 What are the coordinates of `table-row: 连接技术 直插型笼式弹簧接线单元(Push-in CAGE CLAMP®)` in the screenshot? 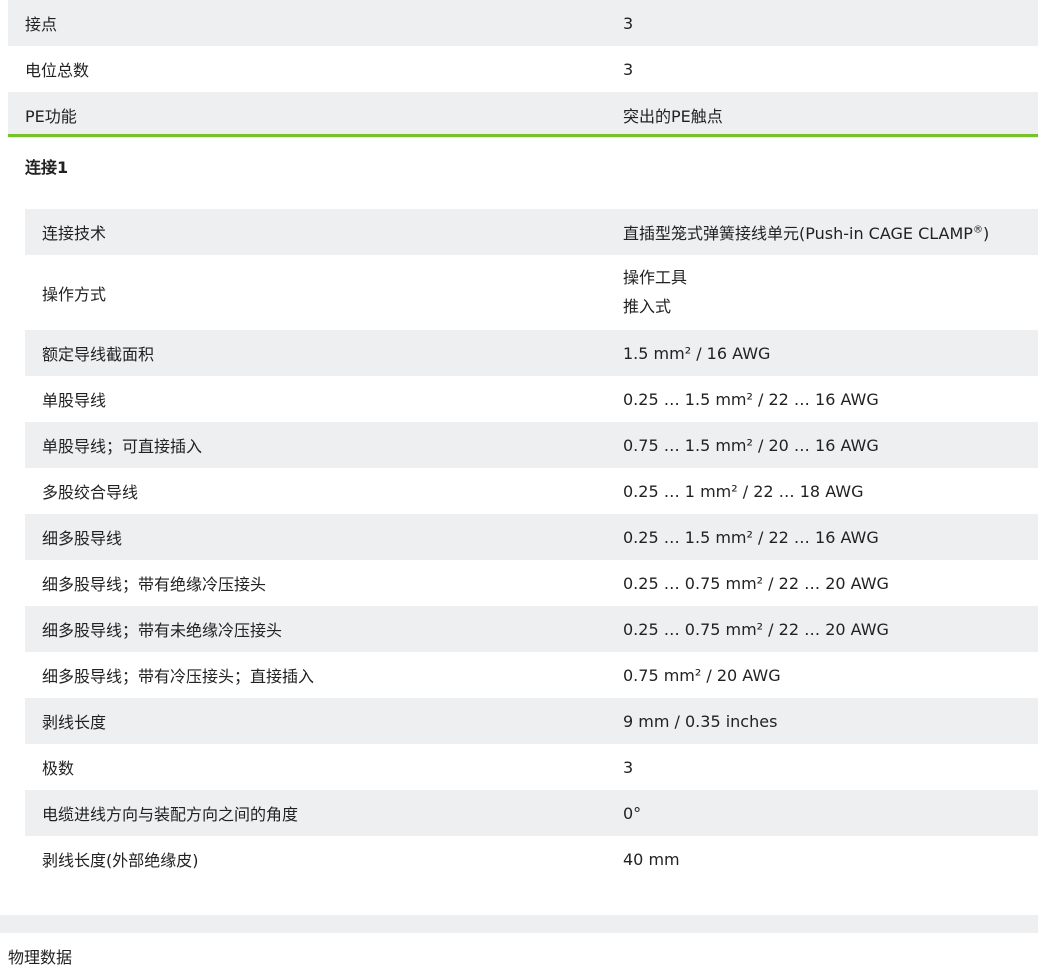 It's located at (531, 232).